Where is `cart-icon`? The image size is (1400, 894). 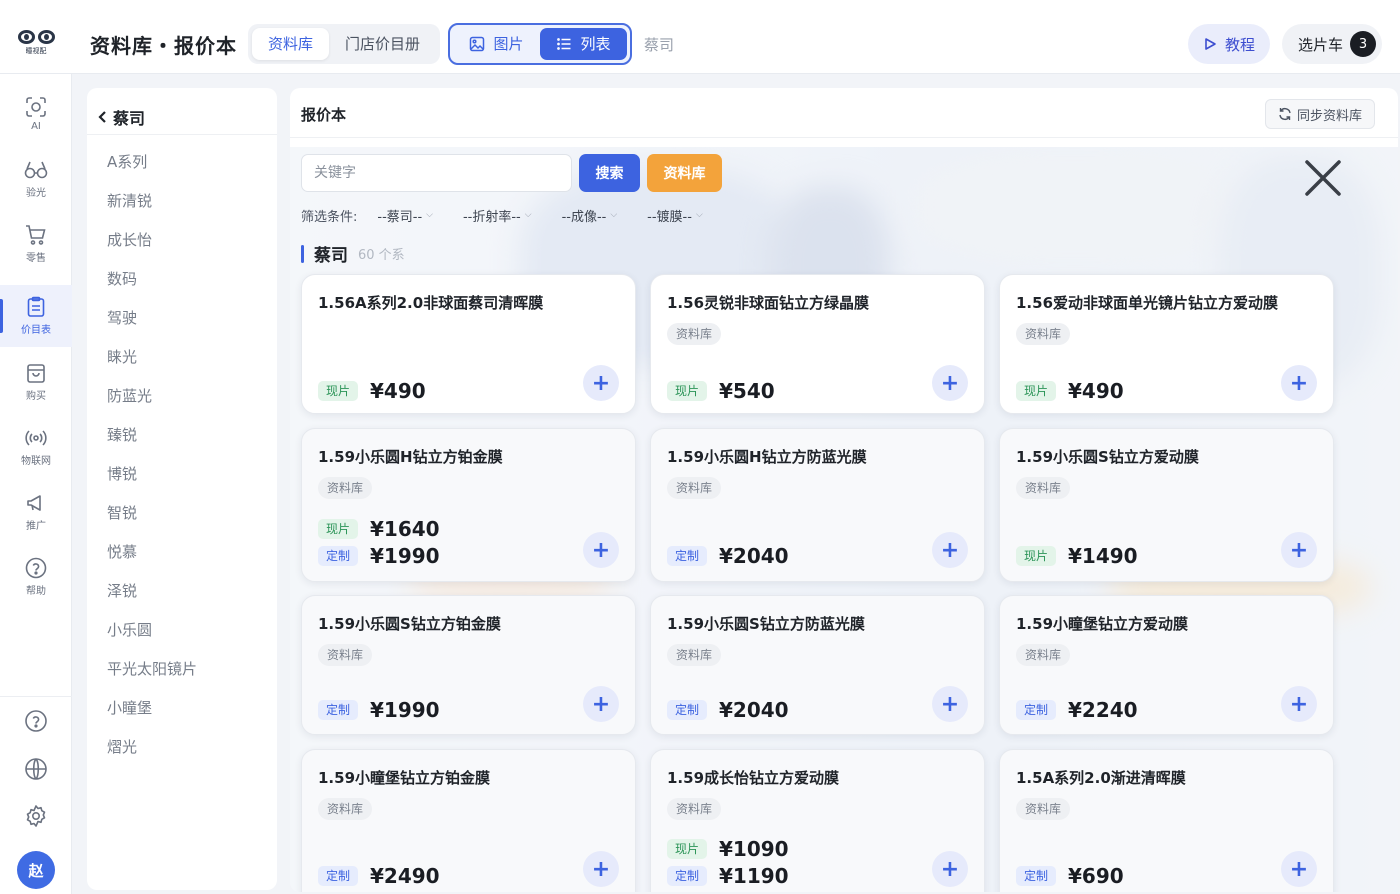
cart-icon is located at coordinates (36, 235).